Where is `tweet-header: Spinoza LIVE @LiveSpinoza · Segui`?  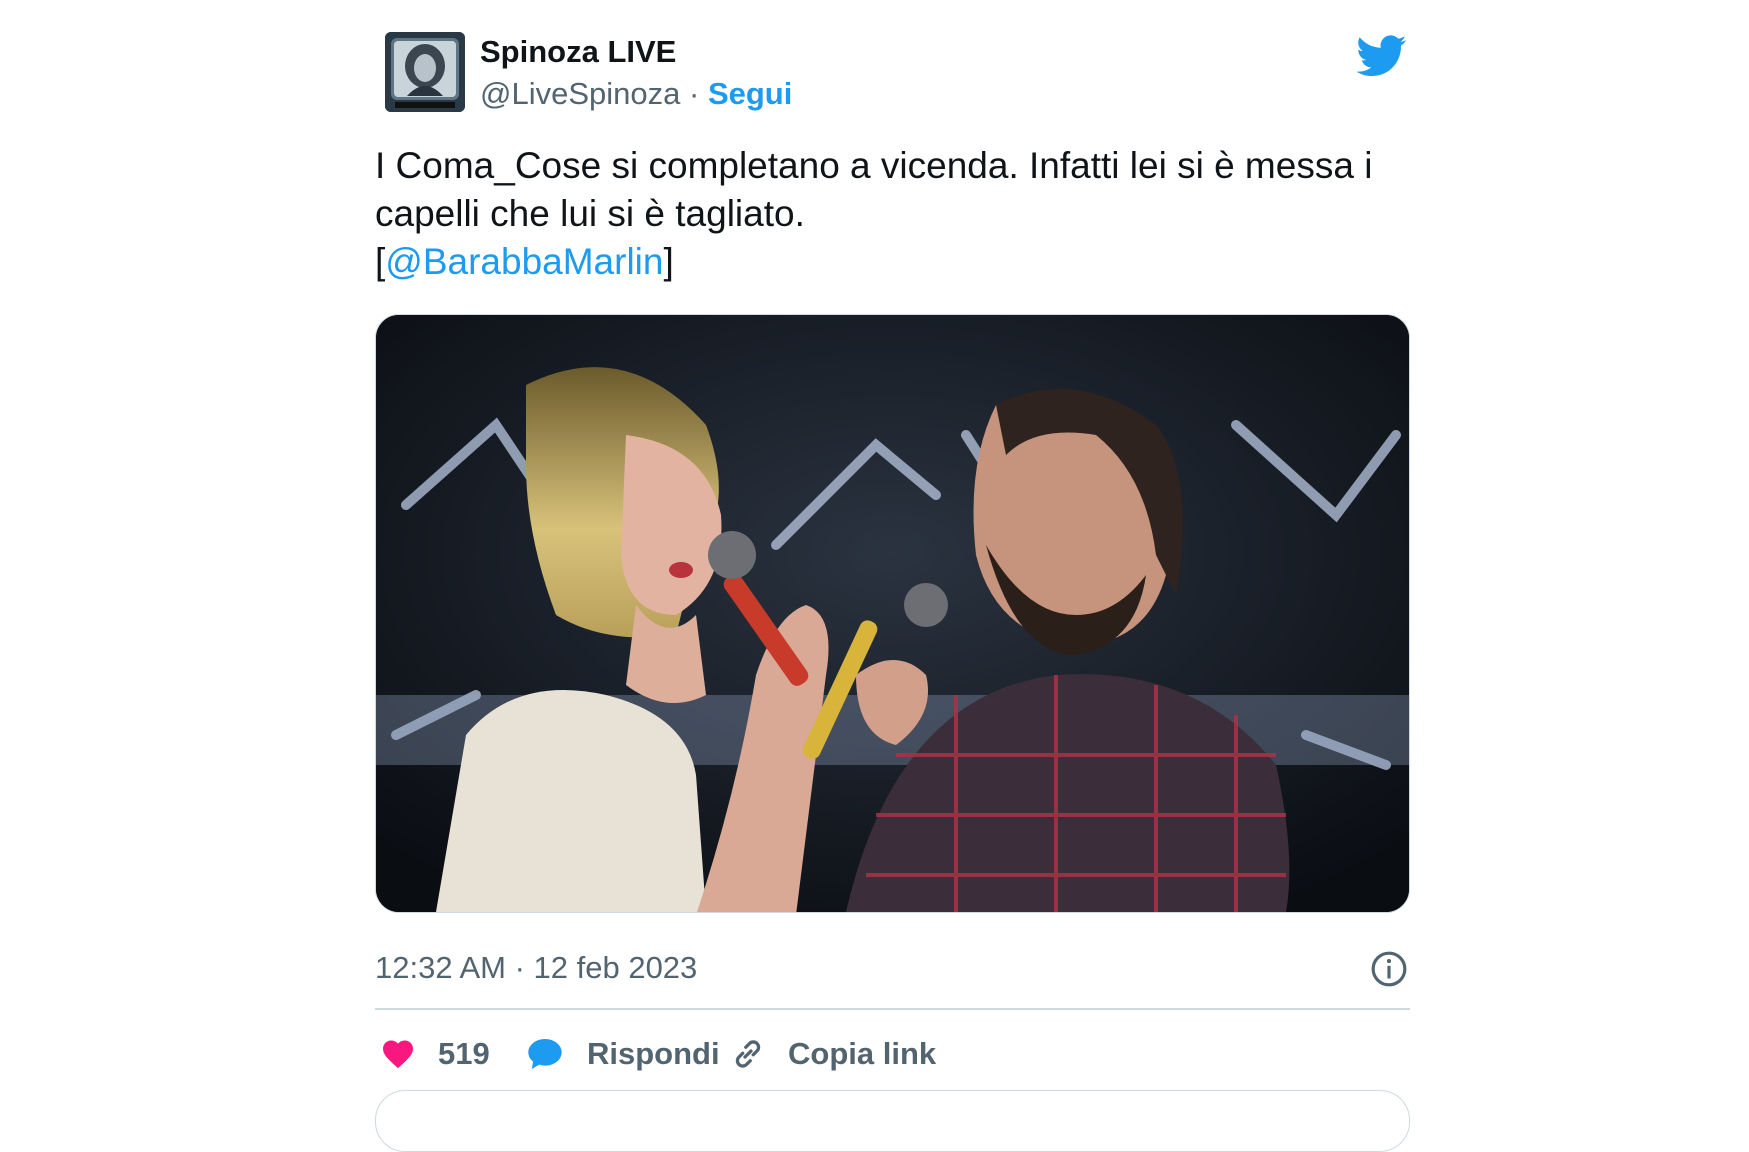 tweet-header: Spinoza LIVE @LiveSpinoza · Segui is located at coordinates (892, 70).